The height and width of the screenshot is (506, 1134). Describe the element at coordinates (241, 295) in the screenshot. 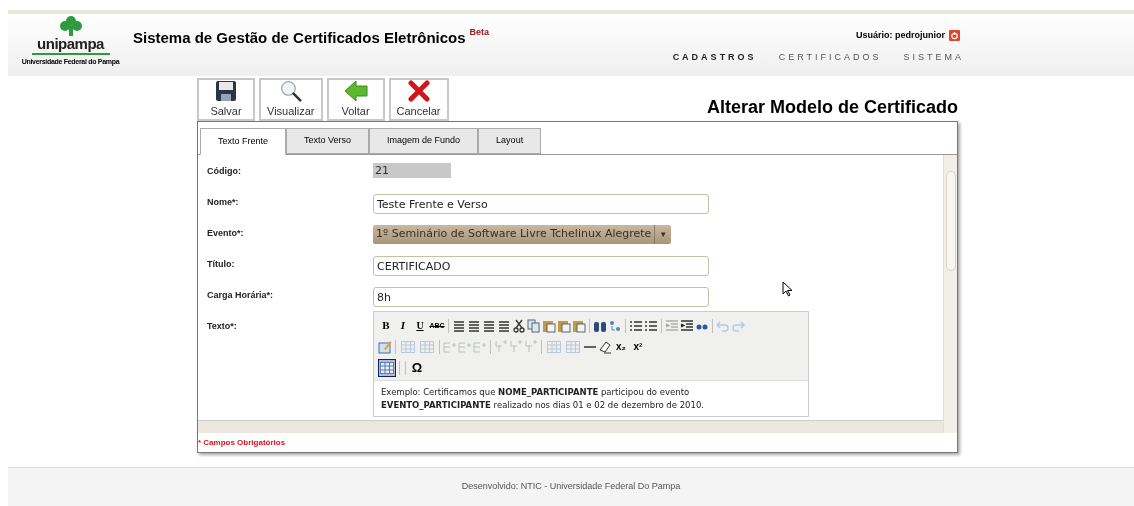

I see `field-label: Carga Horária*:` at that location.